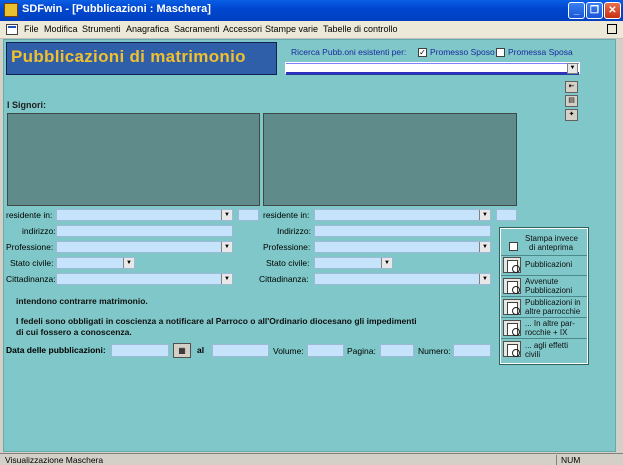  I want to click on menu-stampe-varie: Stampe varie, so click(291, 29).